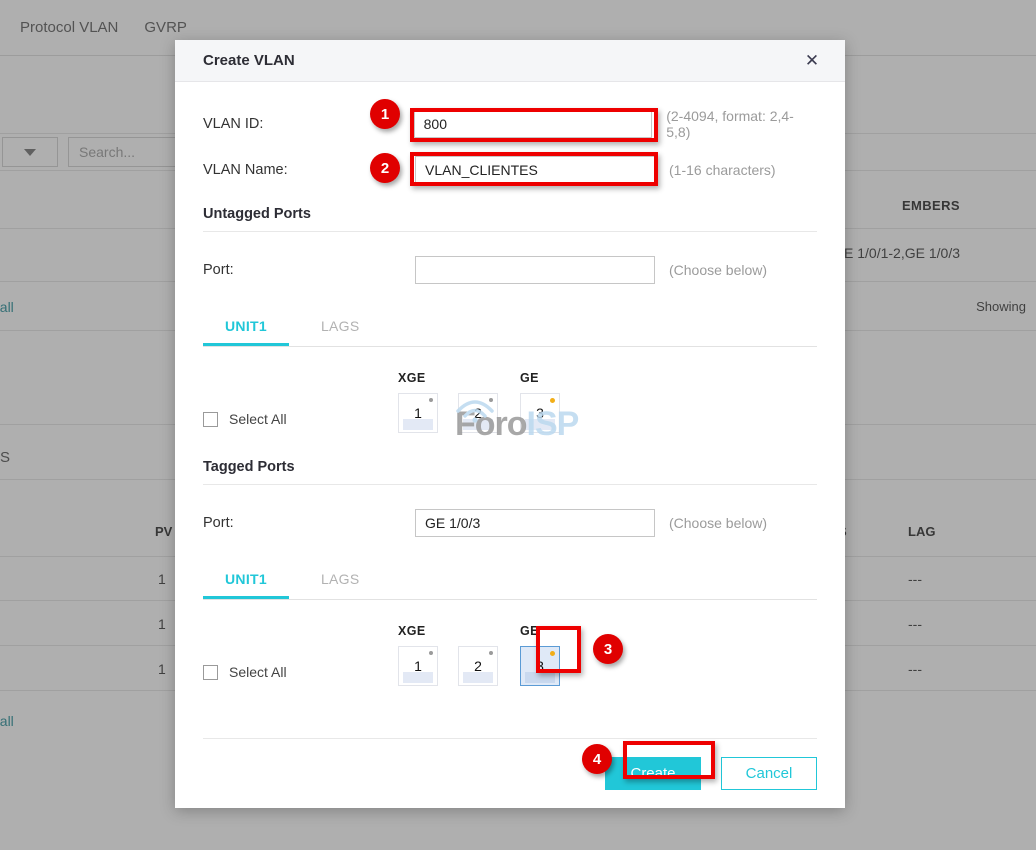 The height and width of the screenshot is (850, 1036). What do you see at coordinates (529, 378) in the screenshot?
I see `untagged-group-ge-label: GE` at bounding box center [529, 378].